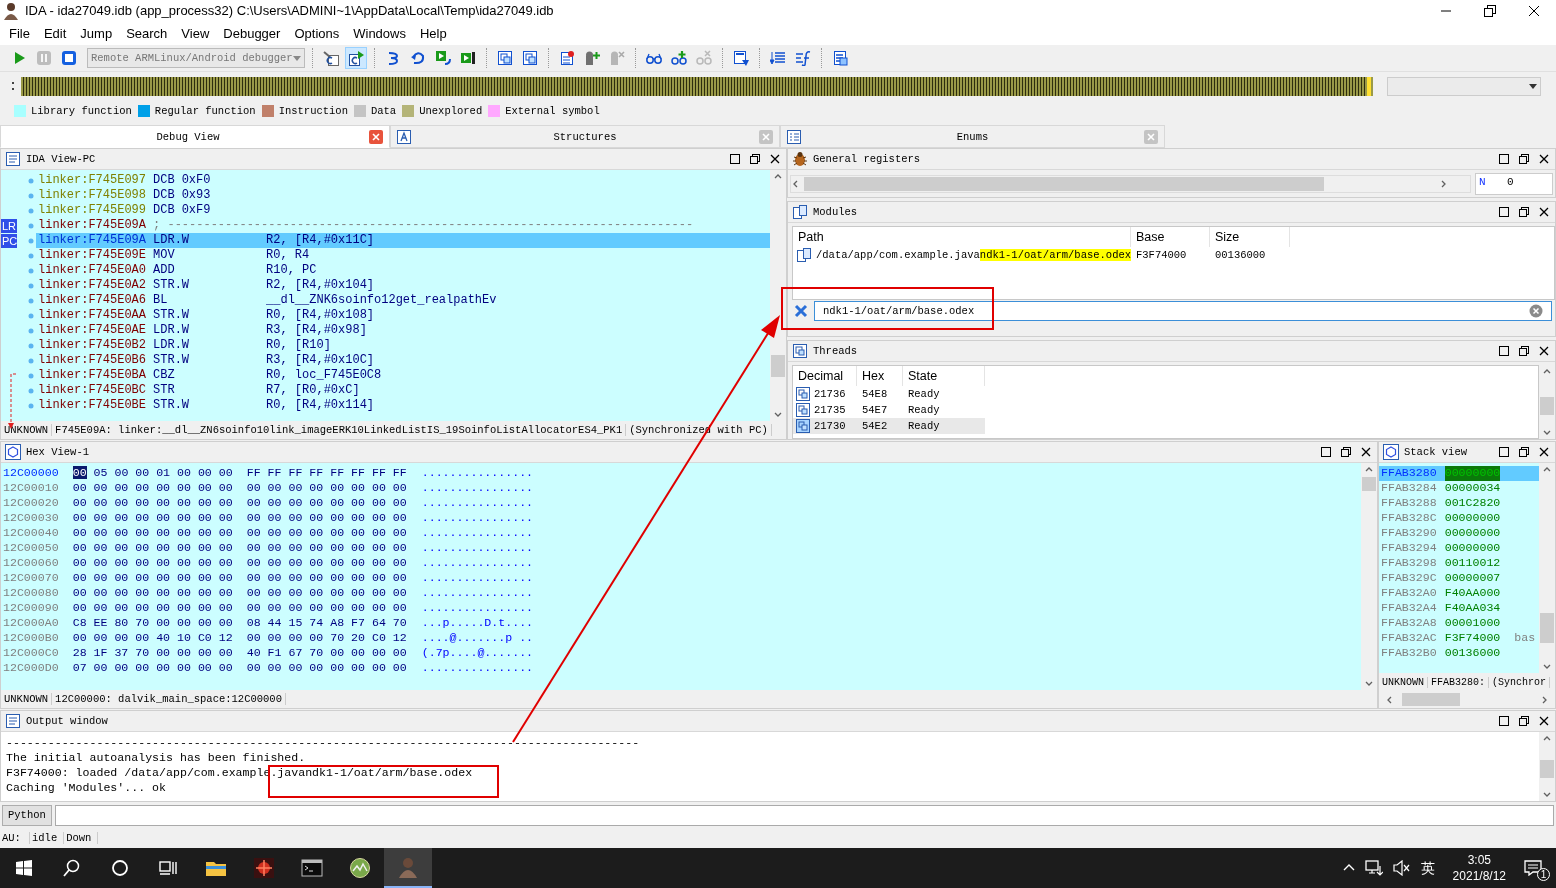  I want to click on menu-item: Debugger, so click(252, 33).